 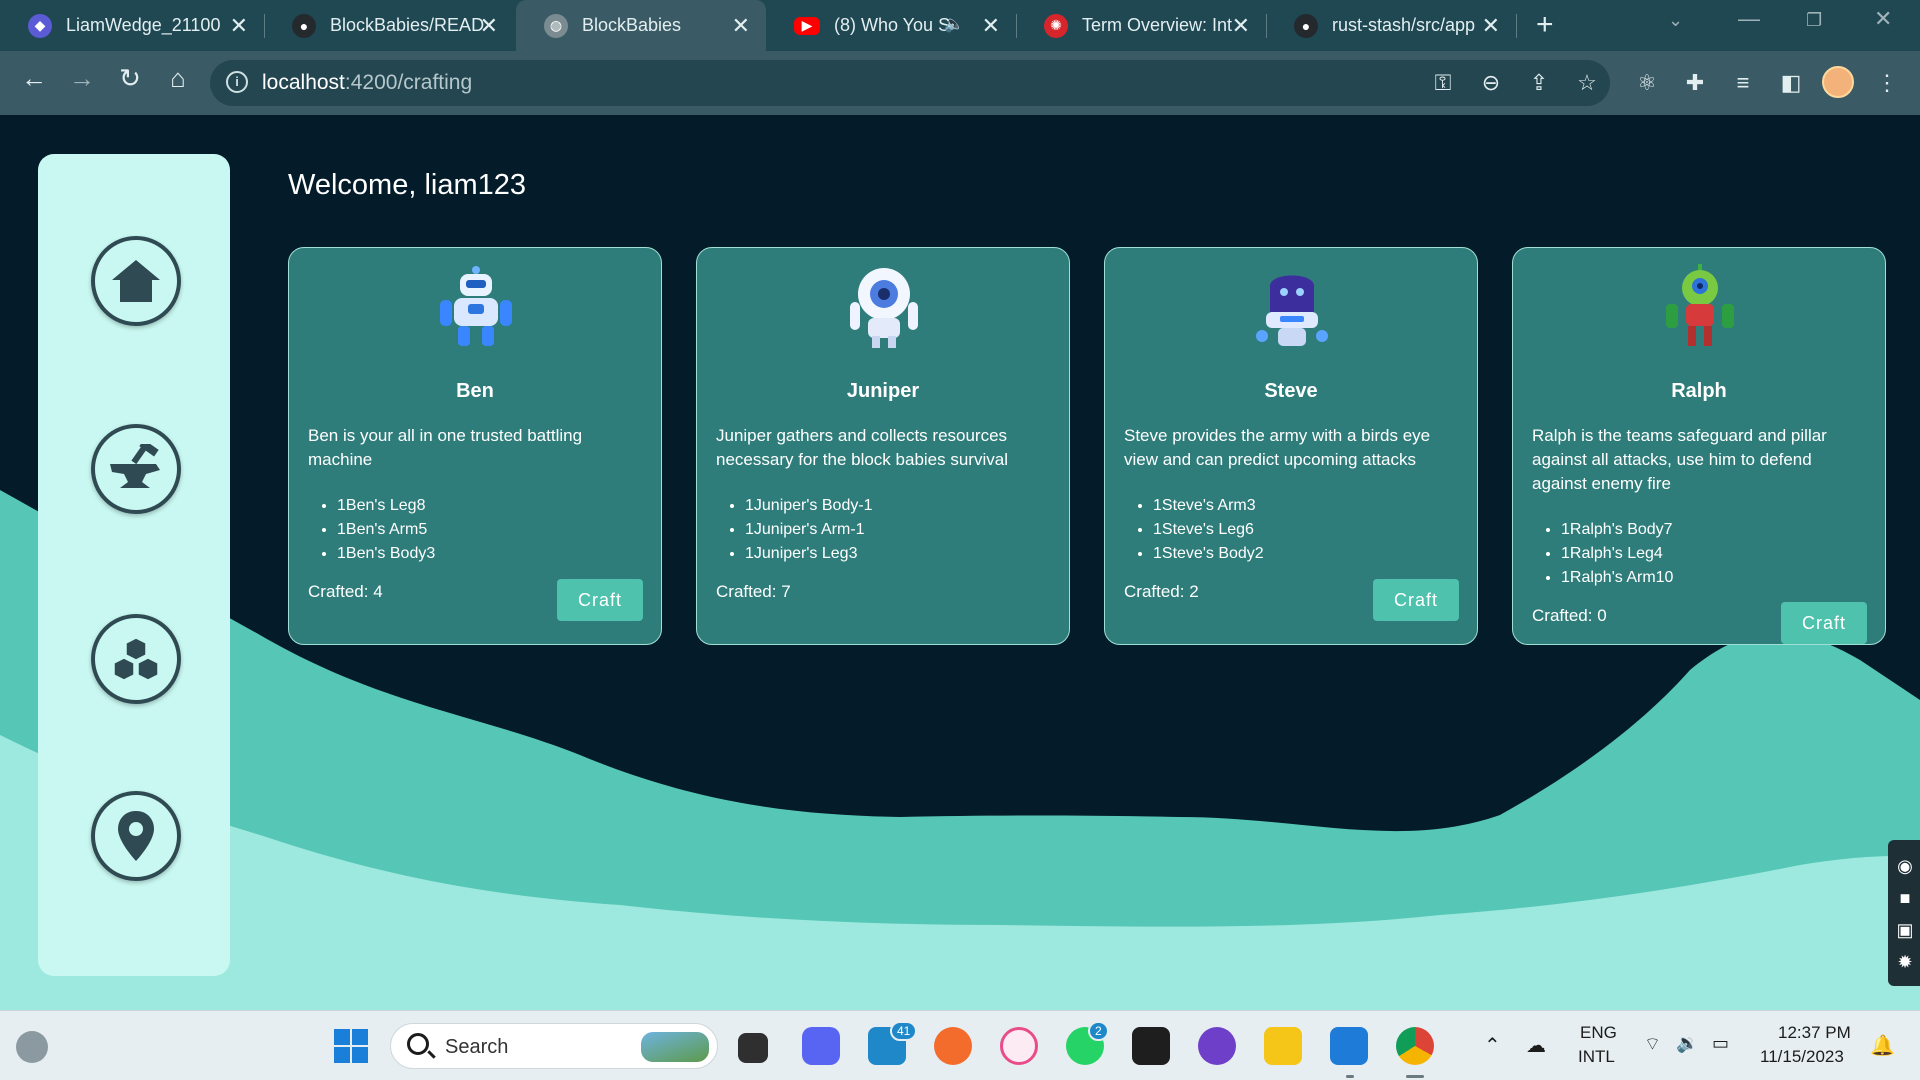 I want to click on running-indicator, so click(x=1350, y=1076).